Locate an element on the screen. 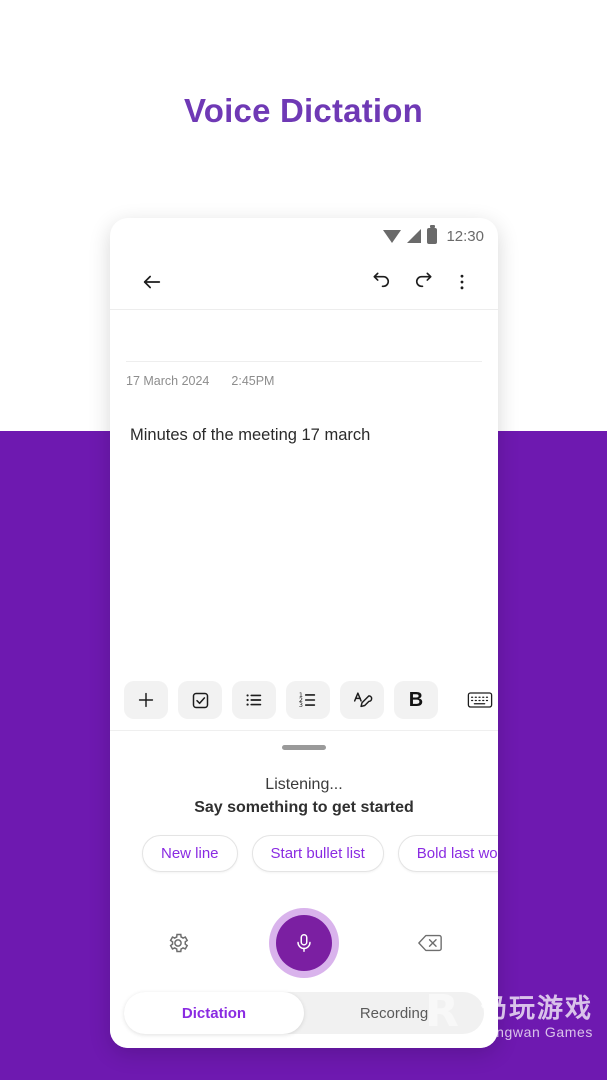 This screenshot has height=1080, width=607. bottom-tabs: Dictation Recording is located at coordinates (304, 1013).